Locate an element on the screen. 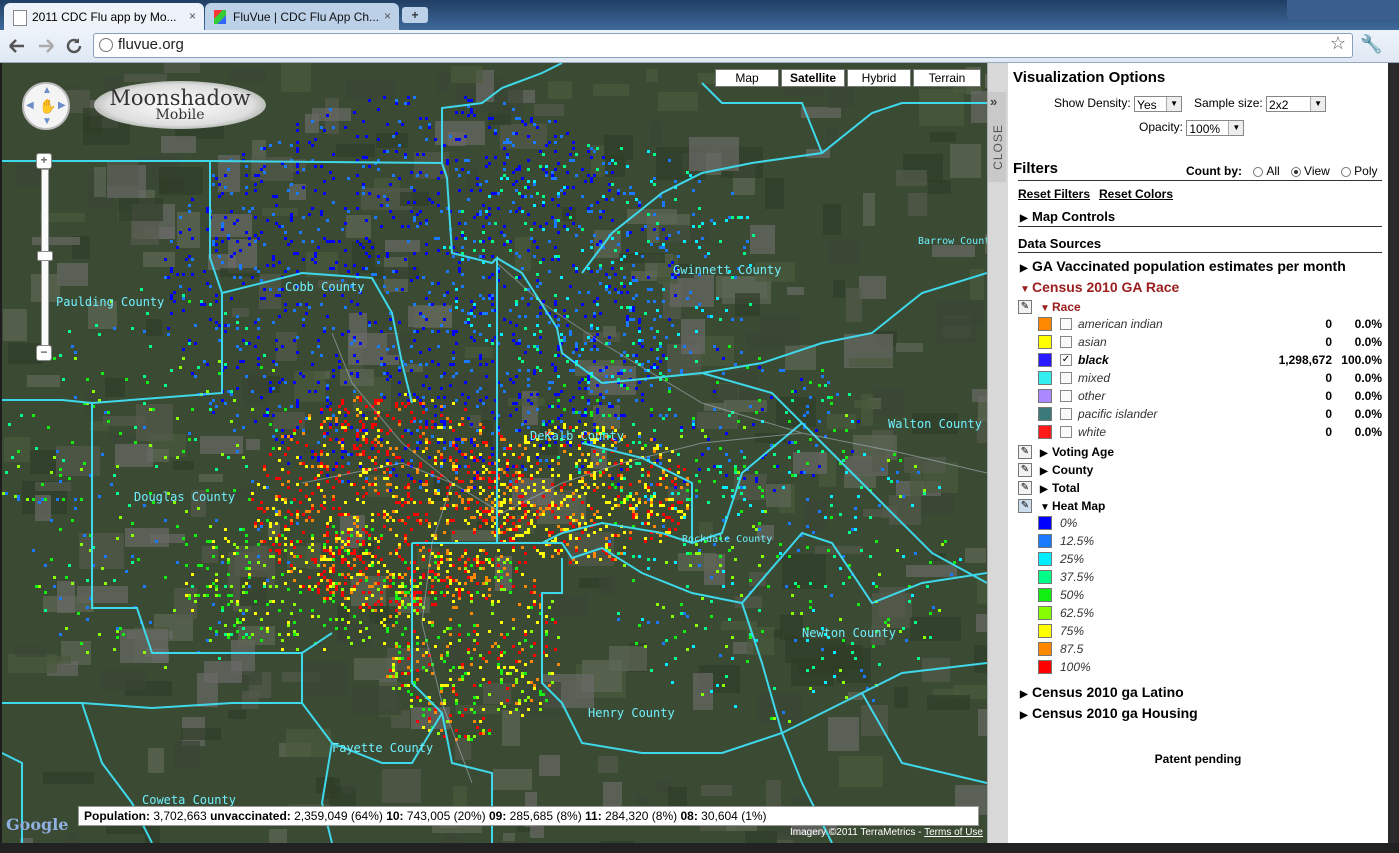 The width and height of the screenshot is (1399, 853). reload-icon is located at coordinates (74, 46).